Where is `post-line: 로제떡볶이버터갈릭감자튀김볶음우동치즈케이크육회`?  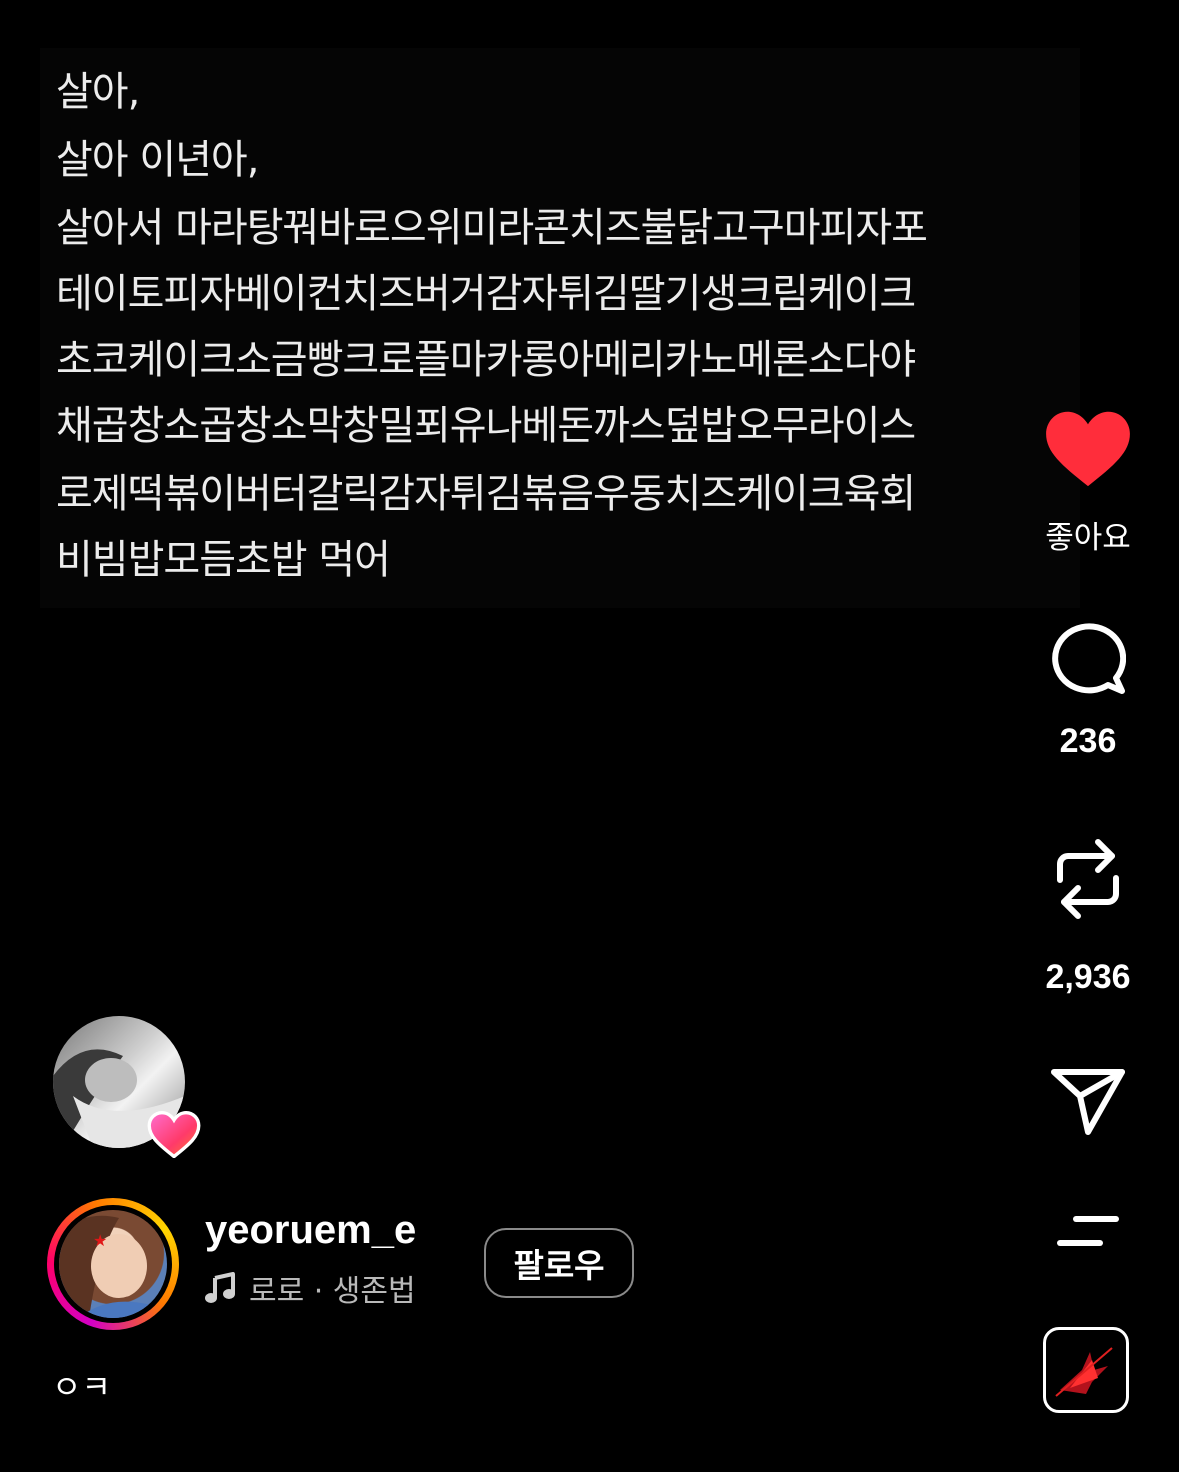
post-line: 로제떡볶이버터갈릭감자튀김볶음우동치즈케이크육회 is located at coordinates (486, 494).